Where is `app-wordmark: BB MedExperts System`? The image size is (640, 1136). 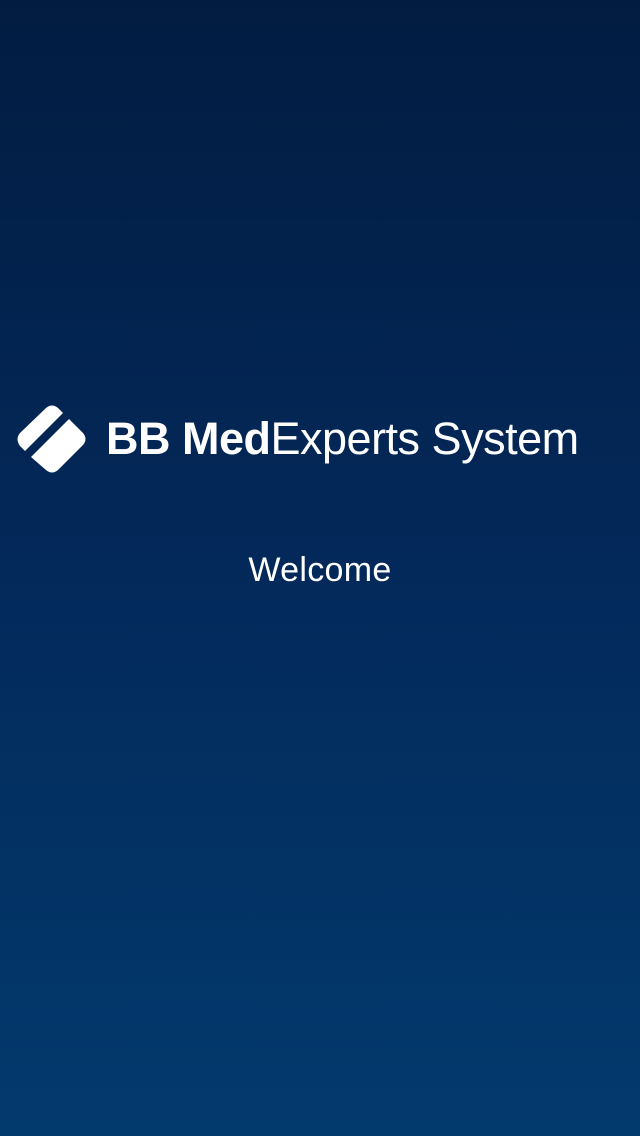 app-wordmark: BB MedExperts System is located at coordinates (342, 439).